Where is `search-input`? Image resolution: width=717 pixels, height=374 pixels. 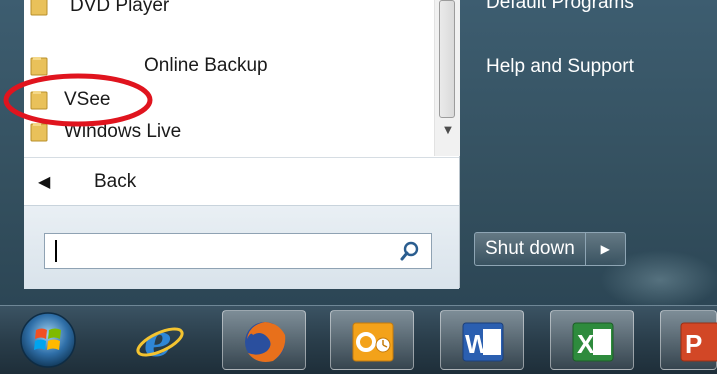
search-input is located at coordinates (238, 251).